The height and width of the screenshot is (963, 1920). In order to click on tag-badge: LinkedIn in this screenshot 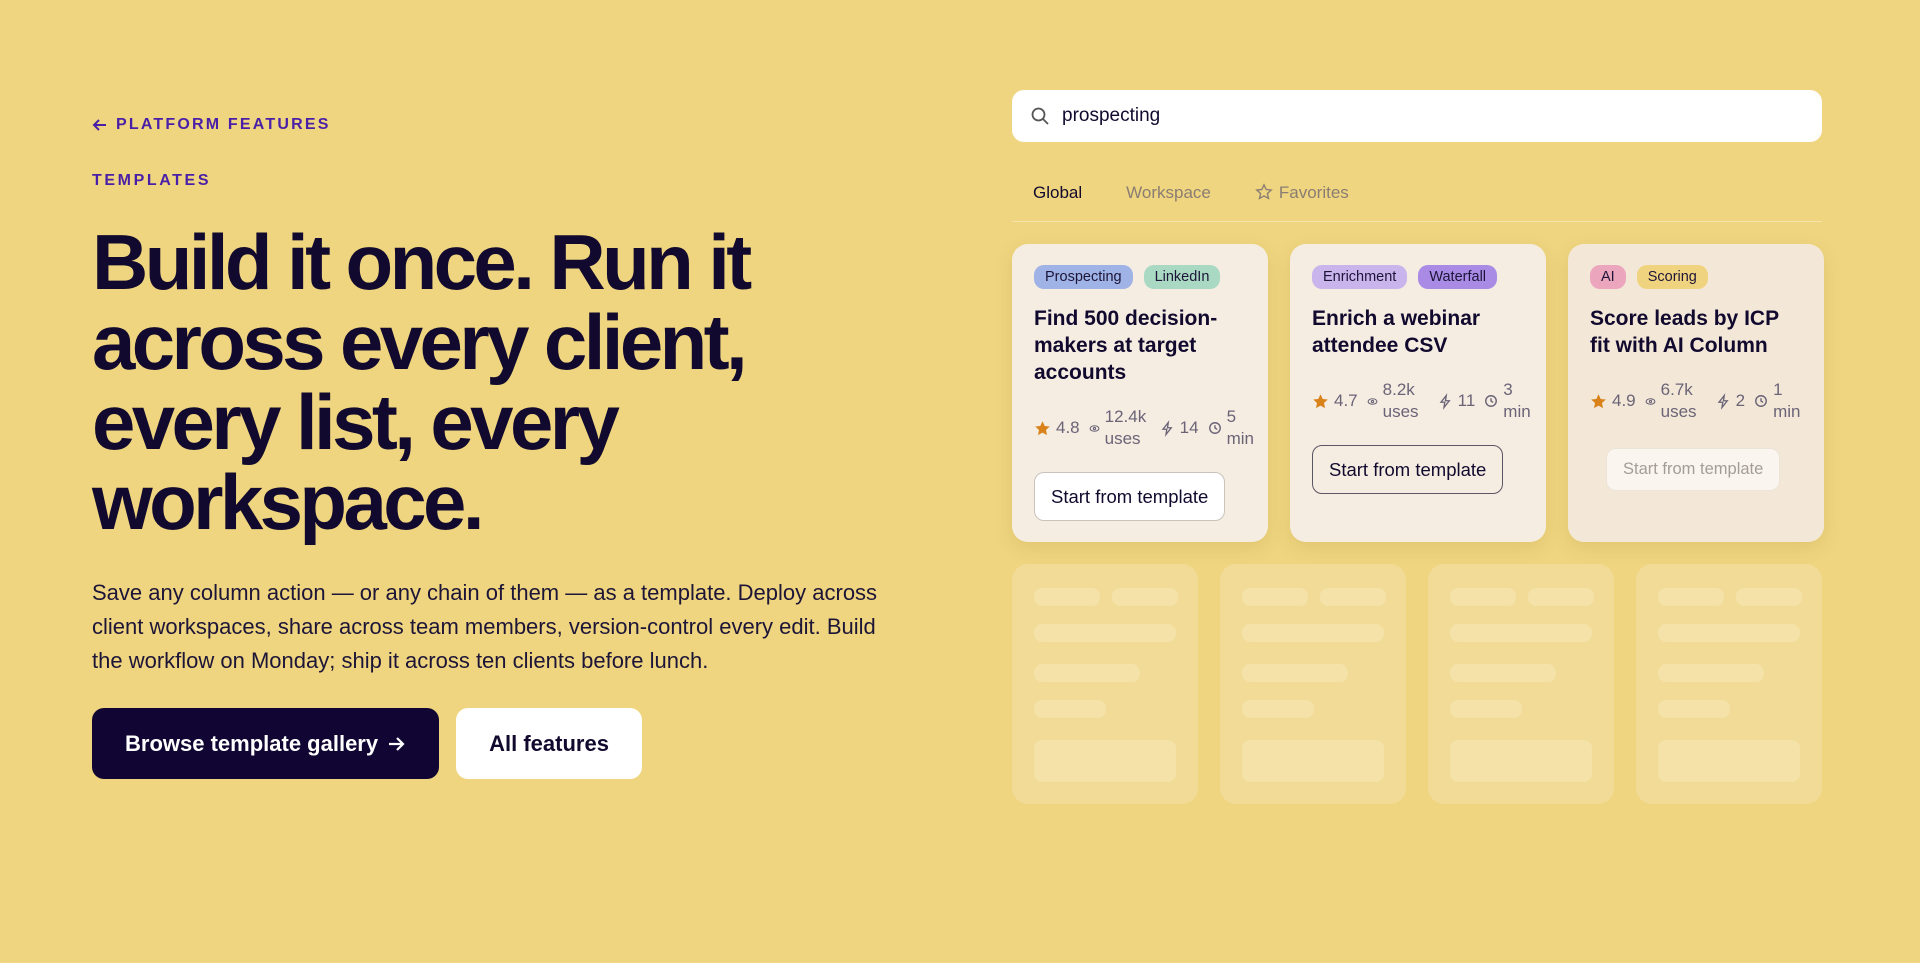, I will do `click(1182, 277)`.